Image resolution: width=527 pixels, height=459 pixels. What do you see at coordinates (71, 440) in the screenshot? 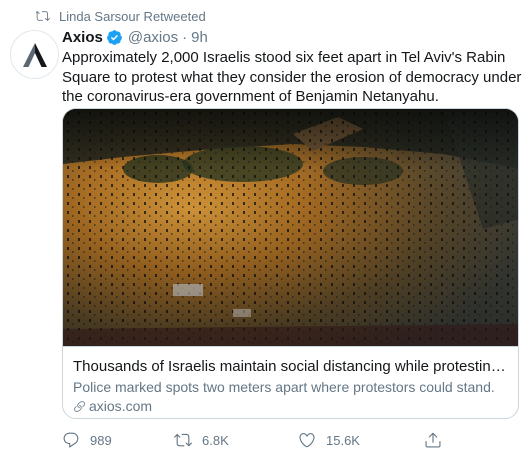
I see `reply-icon` at bounding box center [71, 440].